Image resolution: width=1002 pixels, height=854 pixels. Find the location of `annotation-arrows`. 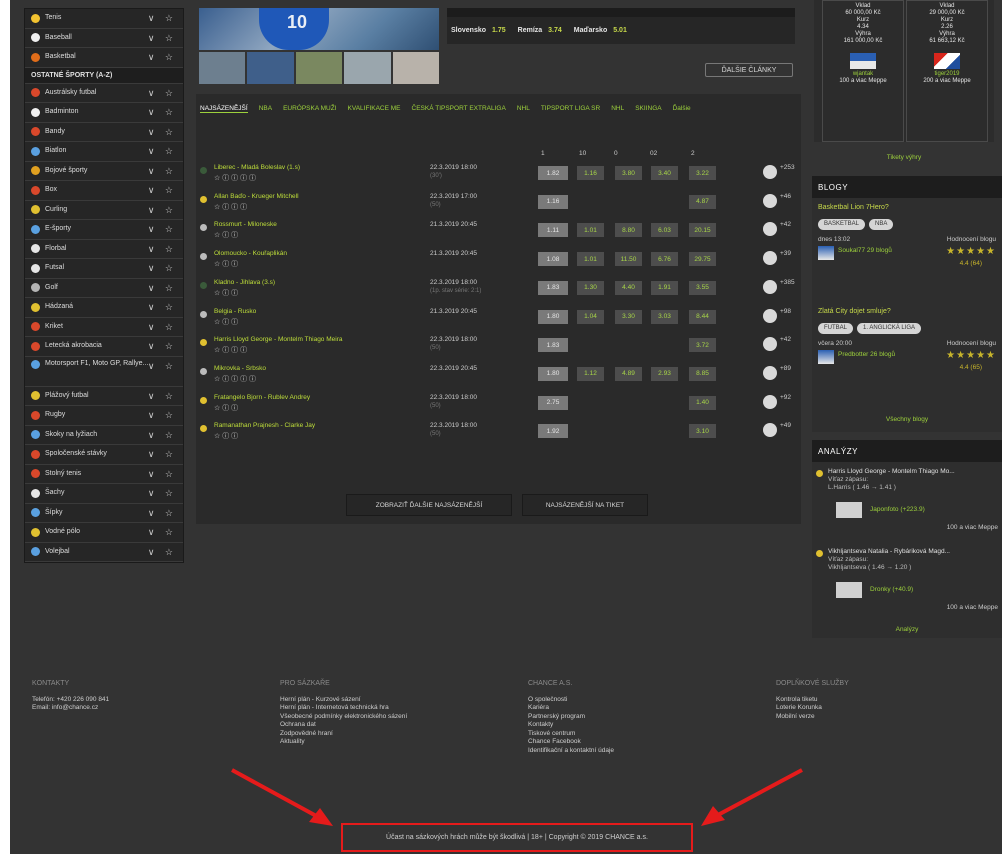

annotation-arrows is located at coordinates (517, 797).